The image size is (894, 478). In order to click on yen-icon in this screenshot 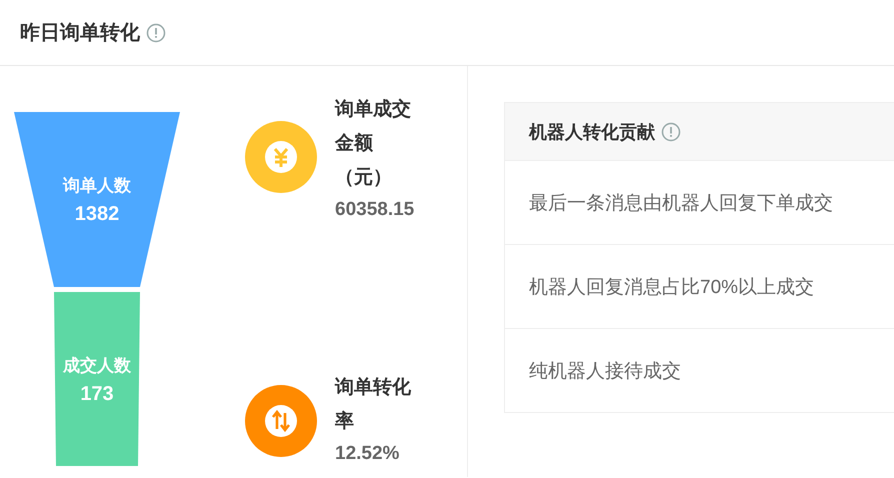, I will do `click(281, 157)`.